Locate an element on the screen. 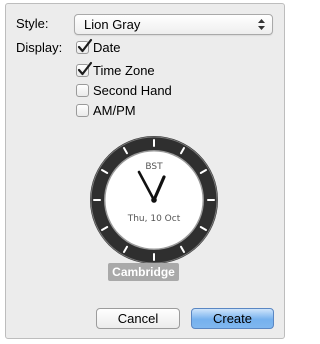 This screenshot has width=320, height=344. style-label: Style: is located at coordinates (32, 23).